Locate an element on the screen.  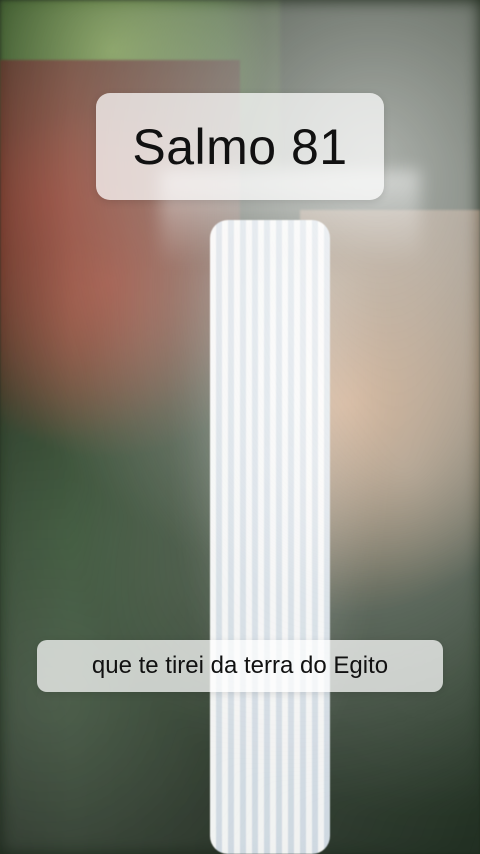
page-title: Salmo 81 is located at coordinates (240, 146).